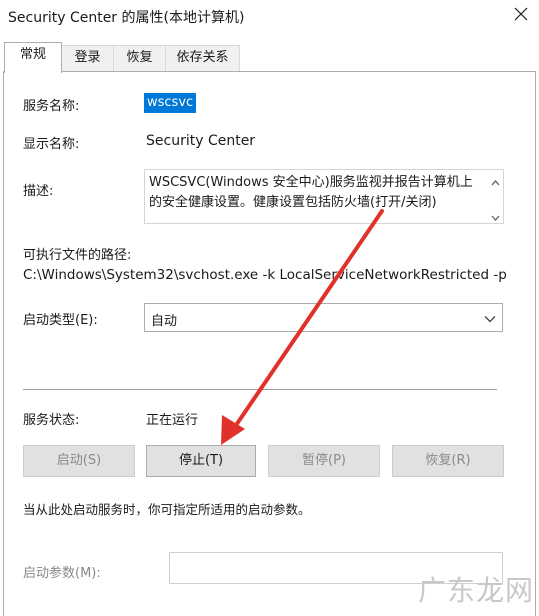  I want to click on title-bar: Security Center 的属性(本地计算机), so click(269, 17).